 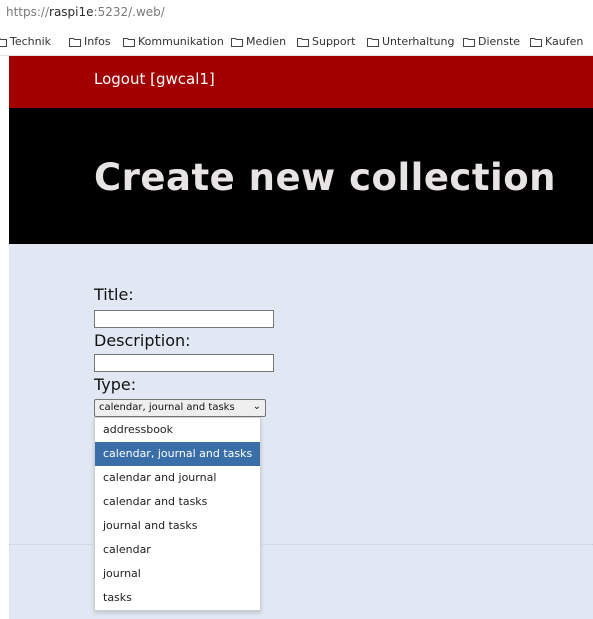 I want to click on type-option: addressbook, so click(x=177, y=430).